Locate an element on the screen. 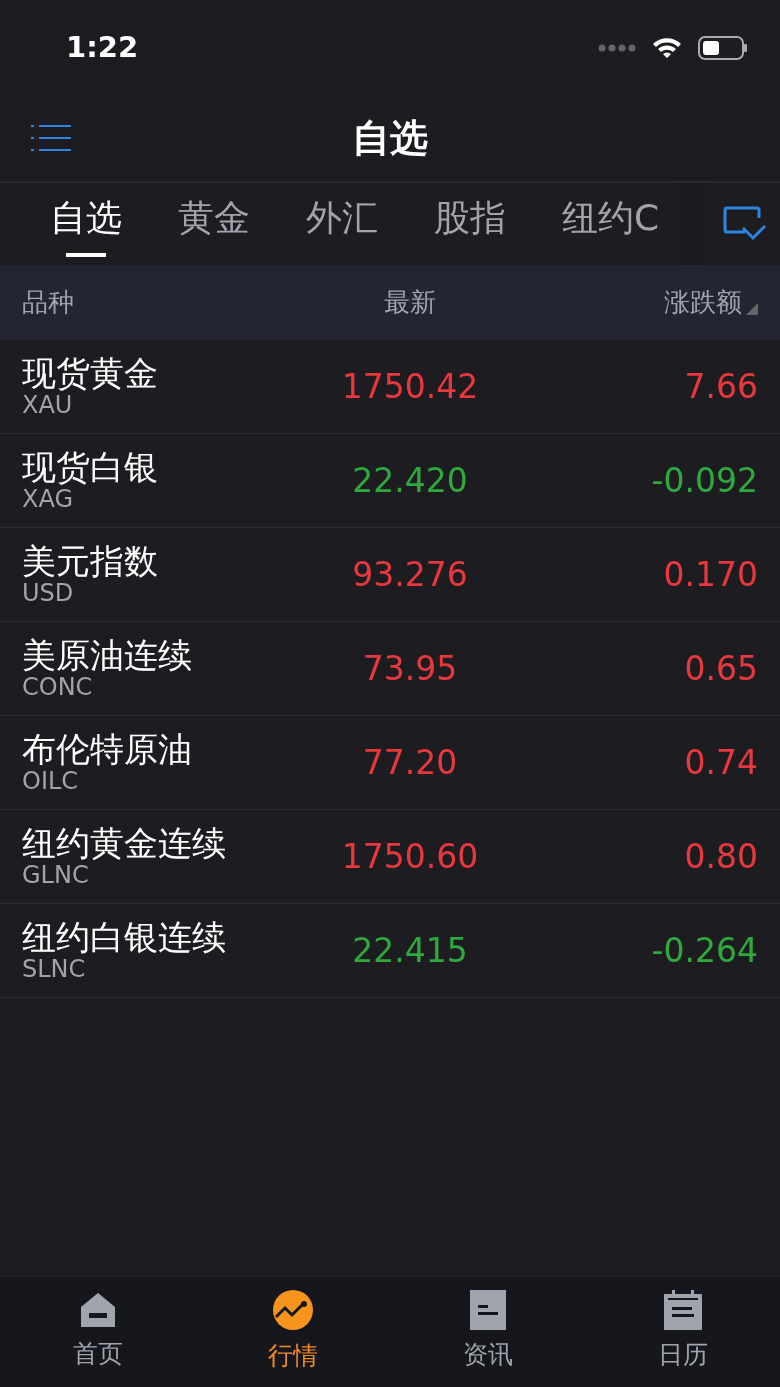 The height and width of the screenshot is (1387, 780). wifi-icon is located at coordinates (667, 47).